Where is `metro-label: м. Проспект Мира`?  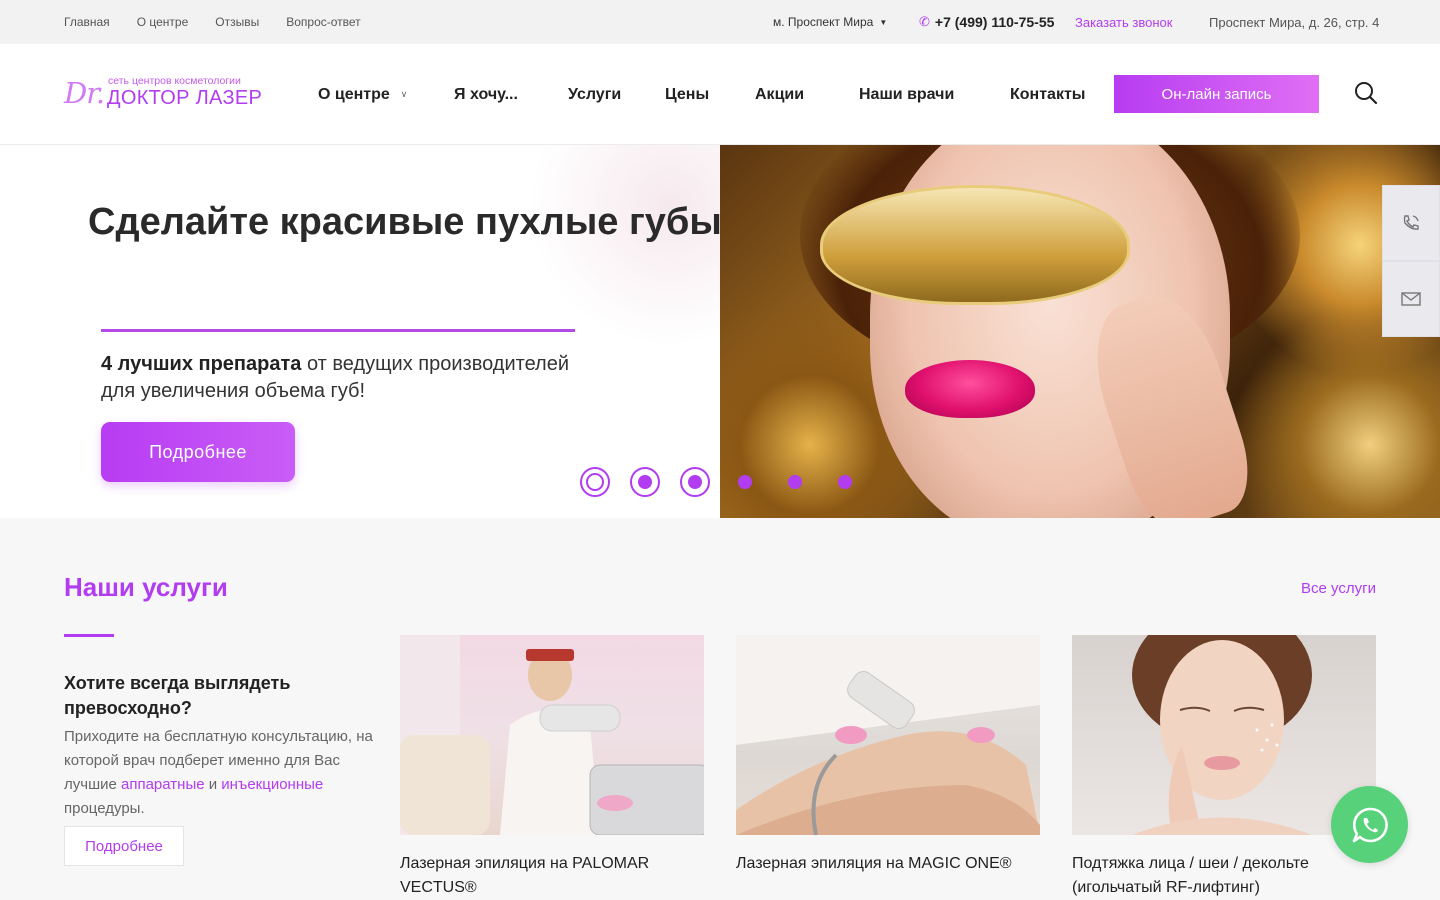
metro-label: м. Проспект Мира is located at coordinates (823, 22).